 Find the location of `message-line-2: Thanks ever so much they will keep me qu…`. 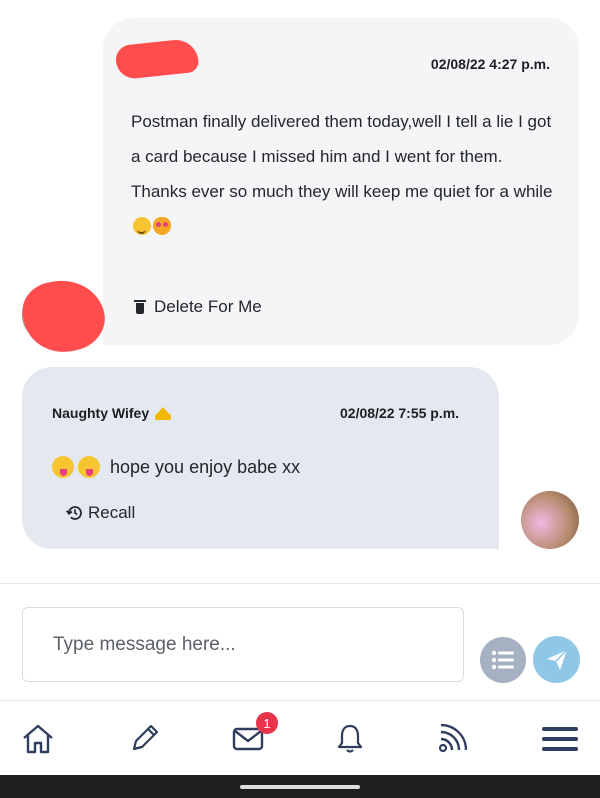

message-line-2: Thanks ever so much they will keep me qu… is located at coordinates (343, 209).